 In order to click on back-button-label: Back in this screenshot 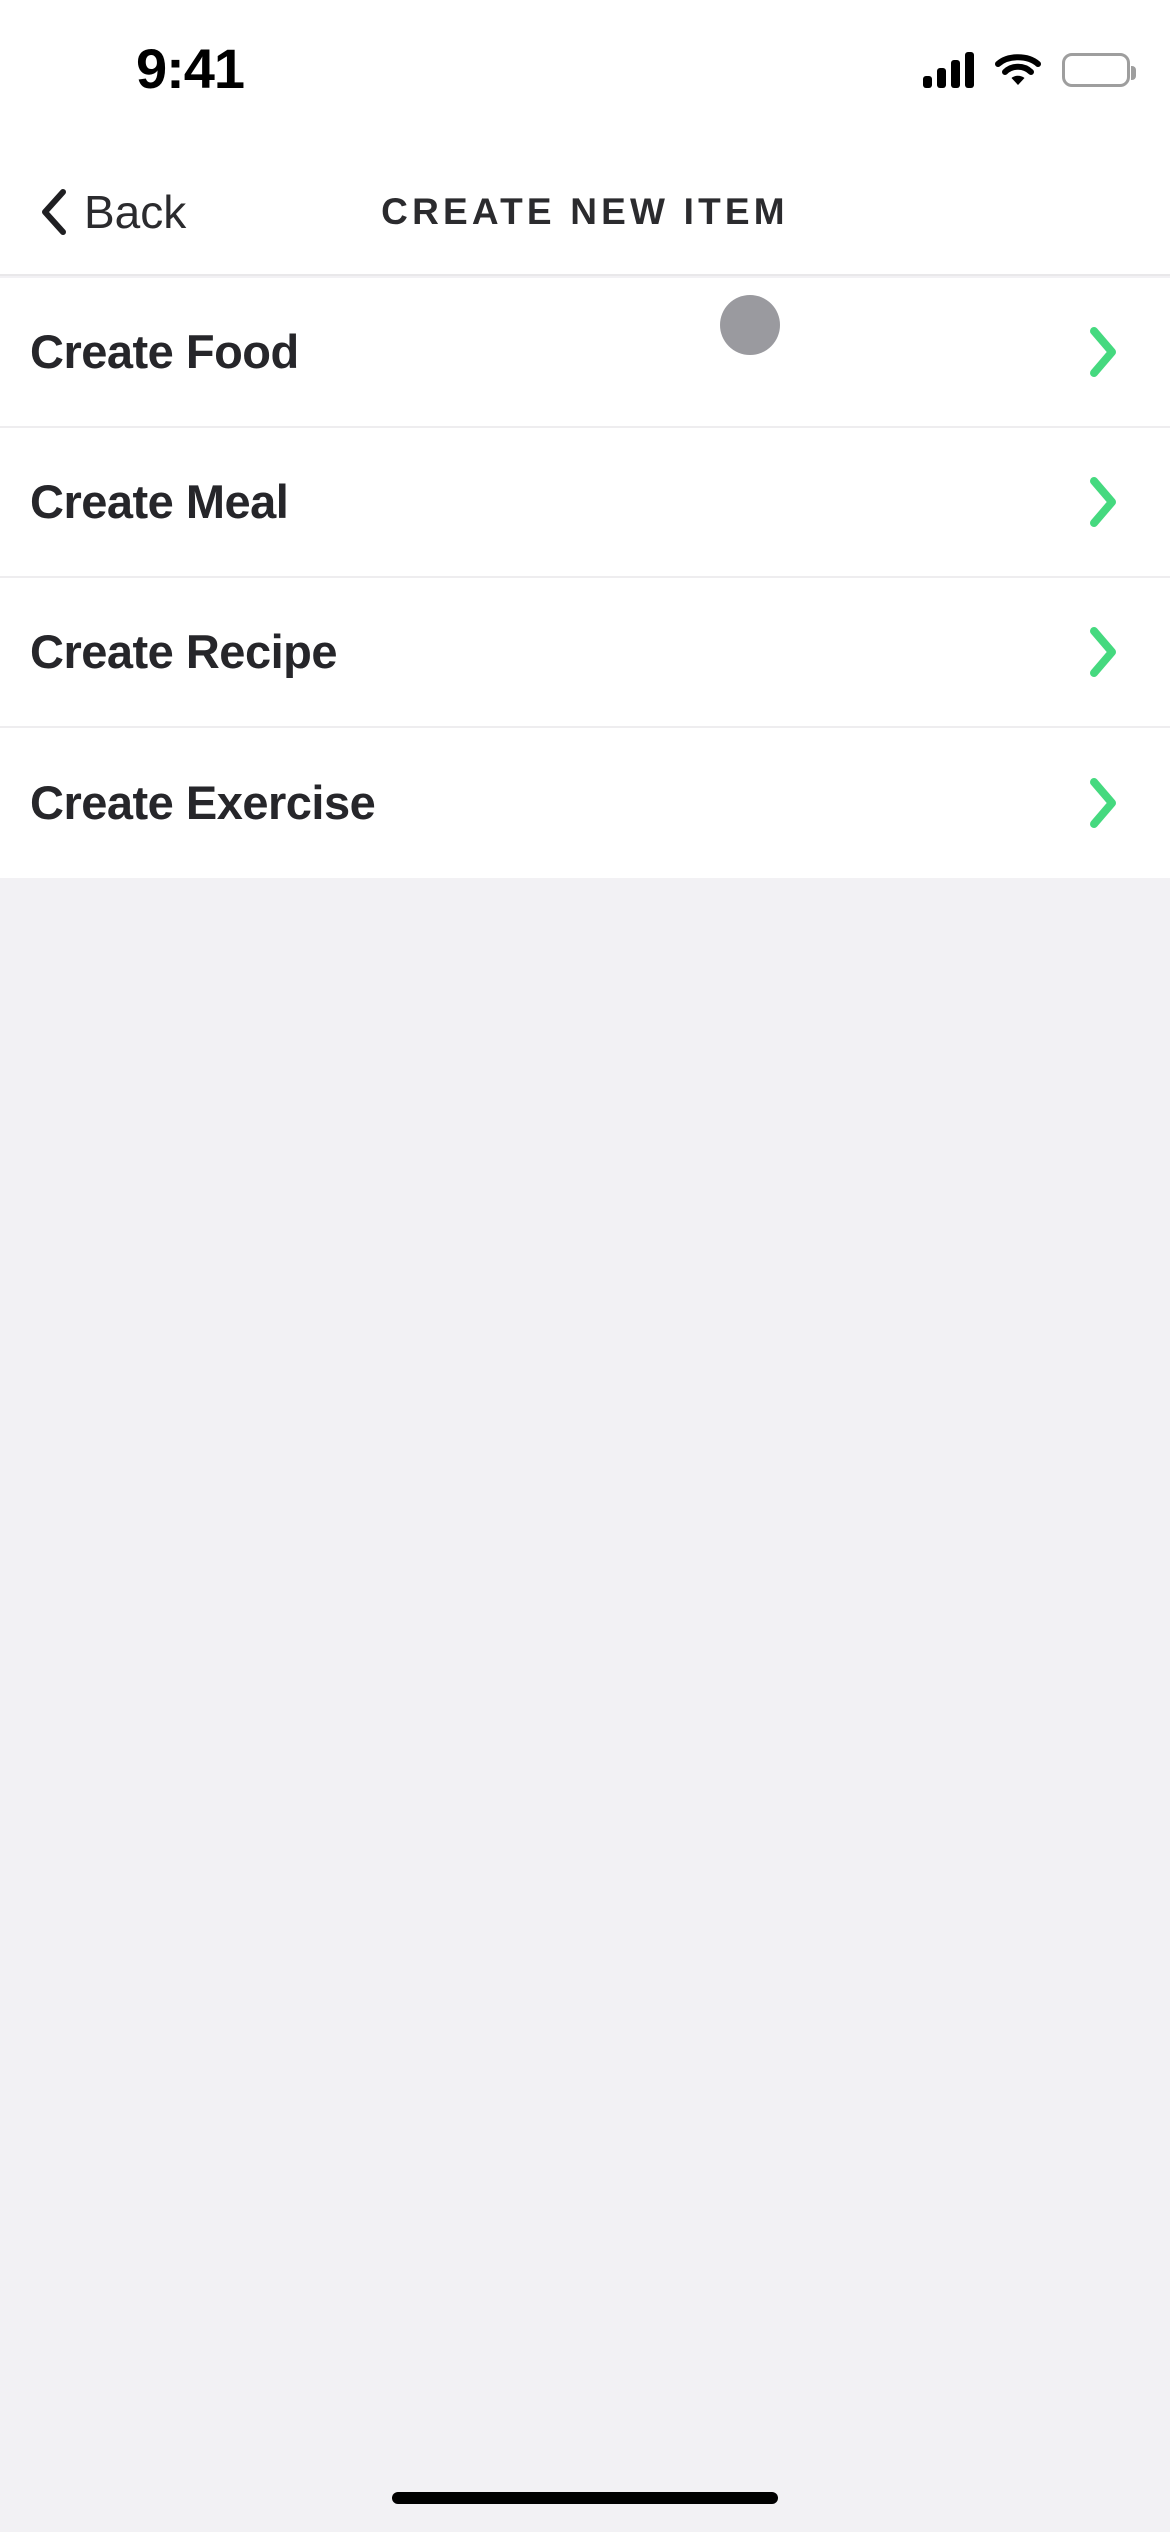, I will do `click(135, 212)`.